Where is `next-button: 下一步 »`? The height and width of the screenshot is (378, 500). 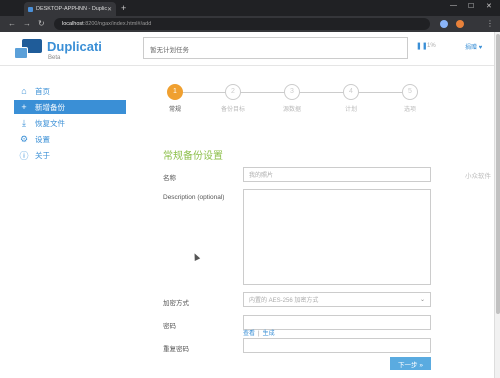
next-button: 下一步 » is located at coordinates (410, 363).